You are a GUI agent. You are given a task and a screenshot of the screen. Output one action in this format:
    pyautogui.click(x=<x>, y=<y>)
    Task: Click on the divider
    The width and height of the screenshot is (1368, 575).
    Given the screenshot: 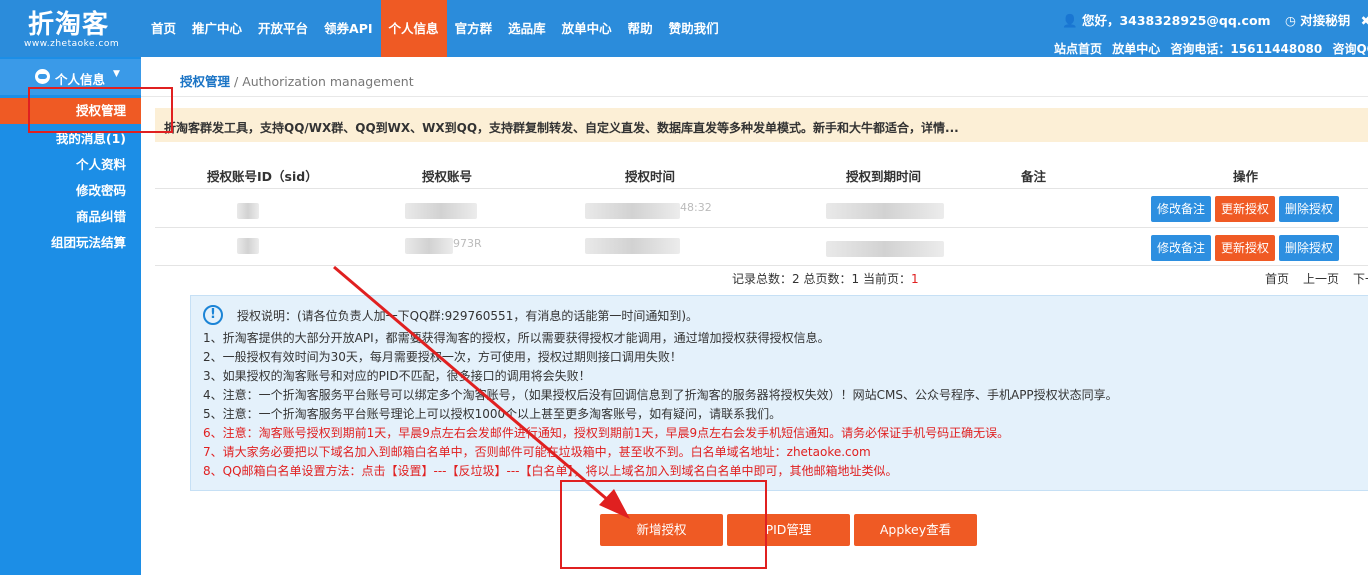 What is the action you would take?
    pyautogui.click(x=754, y=96)
    